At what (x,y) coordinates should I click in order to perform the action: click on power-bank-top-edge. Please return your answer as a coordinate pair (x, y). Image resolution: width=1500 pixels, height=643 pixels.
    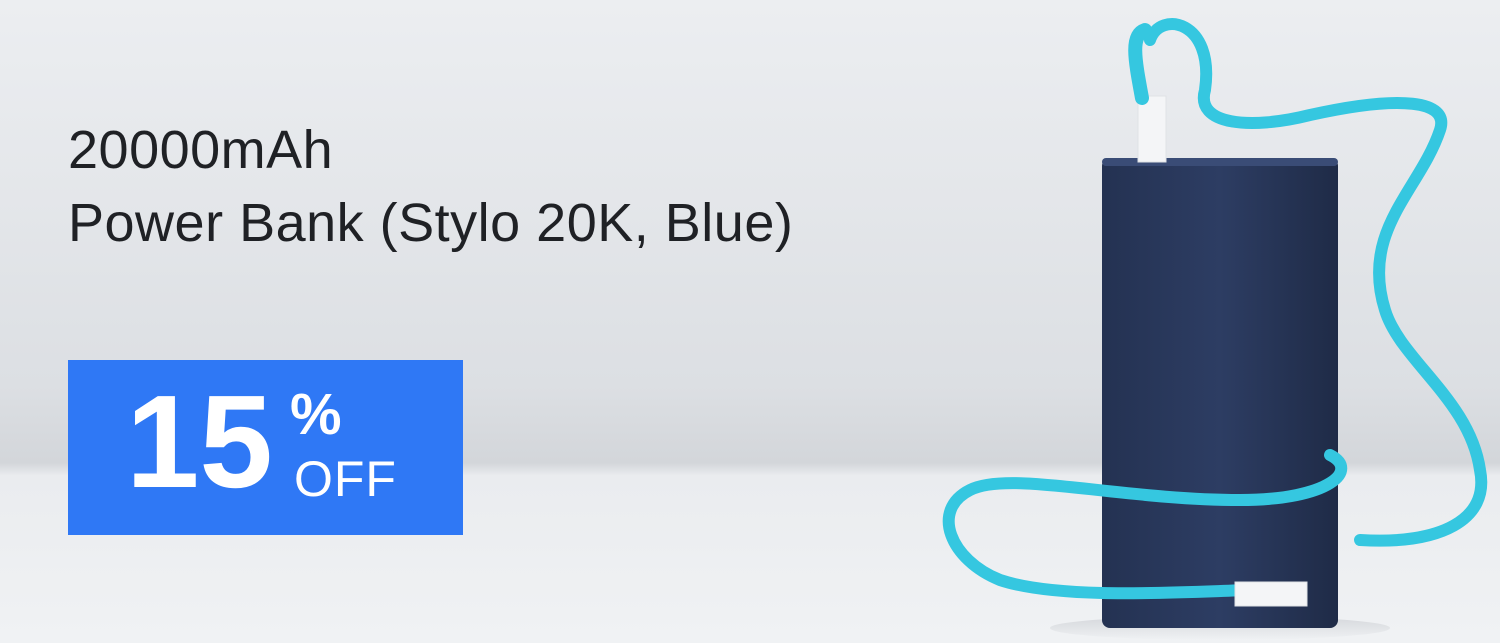
    Looking at the image, I should click on (1220, 162).